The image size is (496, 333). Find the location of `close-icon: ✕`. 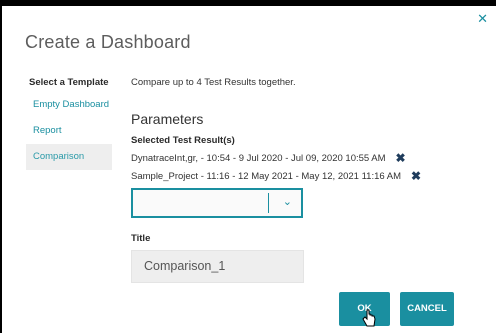

close-icon: ✕ is located at coordinates (482, 18).